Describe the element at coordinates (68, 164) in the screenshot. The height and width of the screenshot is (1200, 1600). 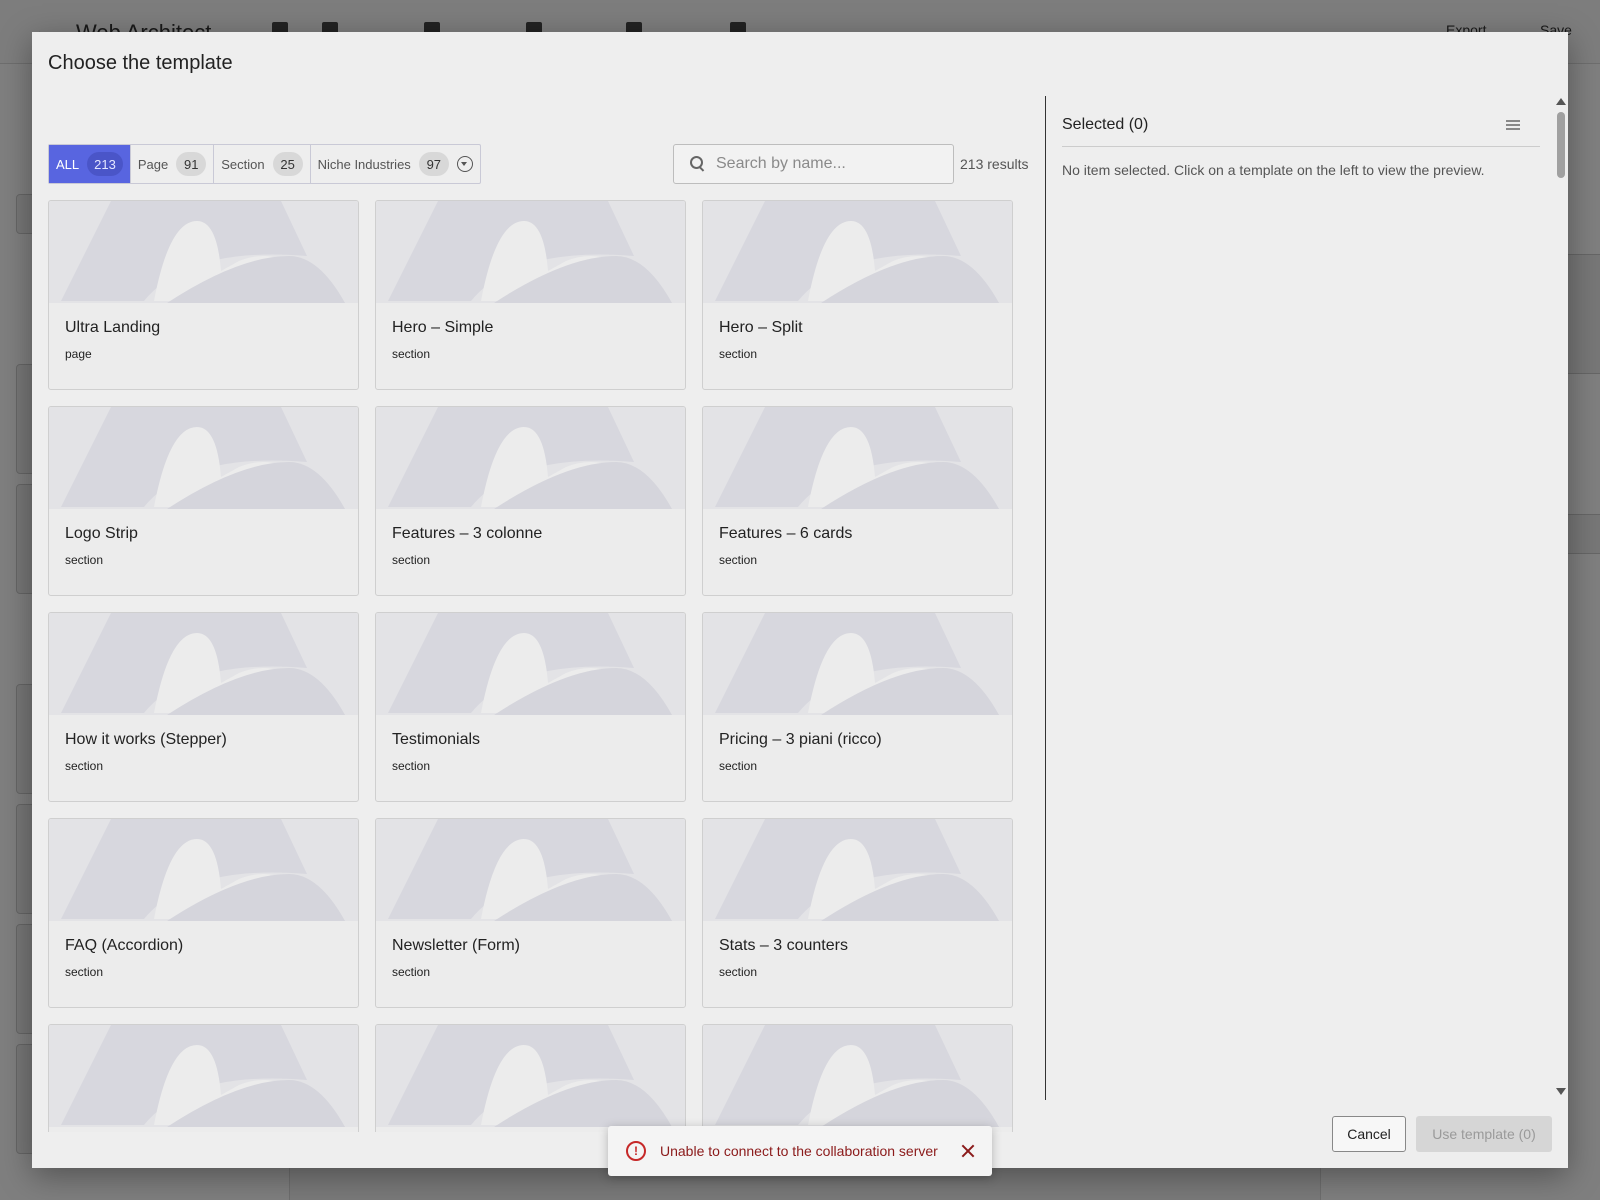
I see `filter-tab-label: ALL` at that location.